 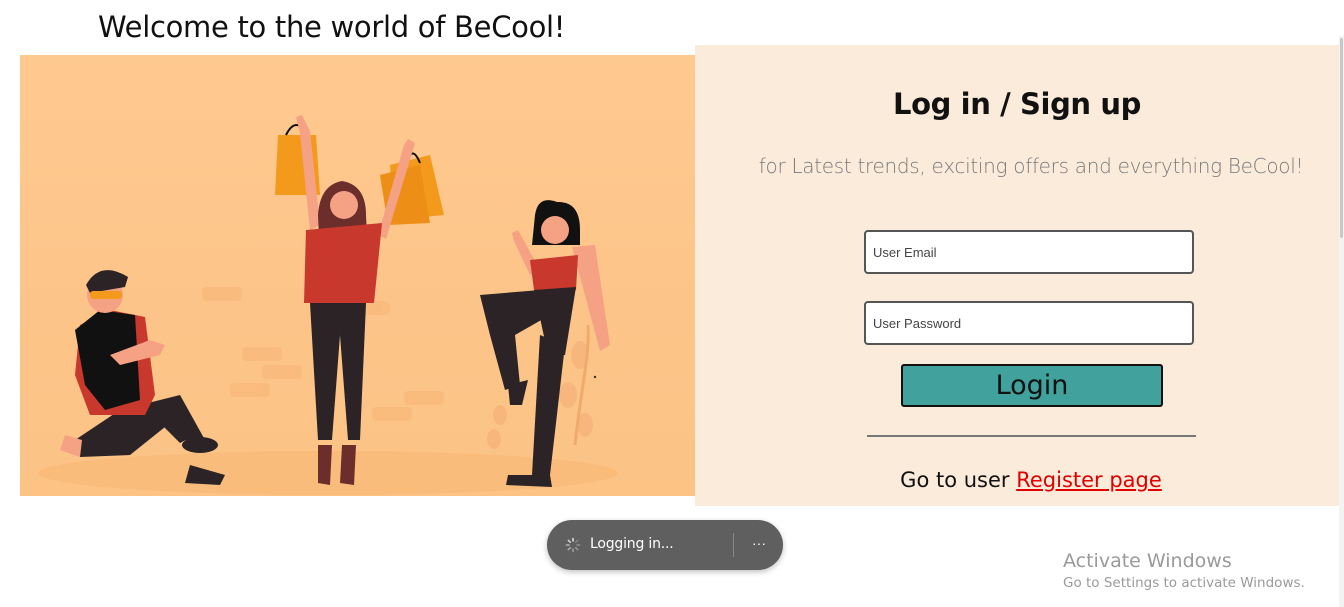 I want to click on toast-separator, so click(x=733, y=545).